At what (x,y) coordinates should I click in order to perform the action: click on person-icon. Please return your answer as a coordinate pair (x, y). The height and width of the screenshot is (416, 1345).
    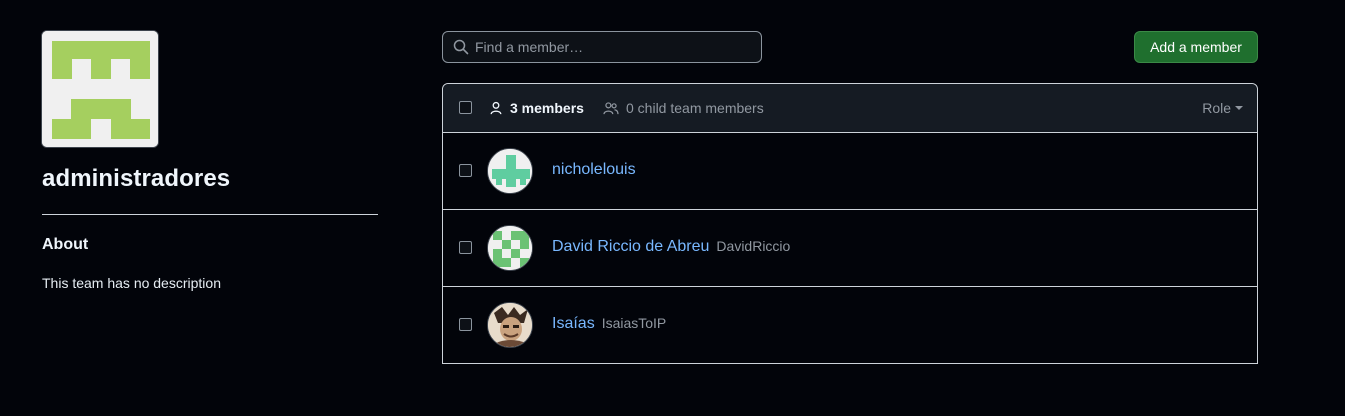
    Looking at the image, I should click on (496, 108).